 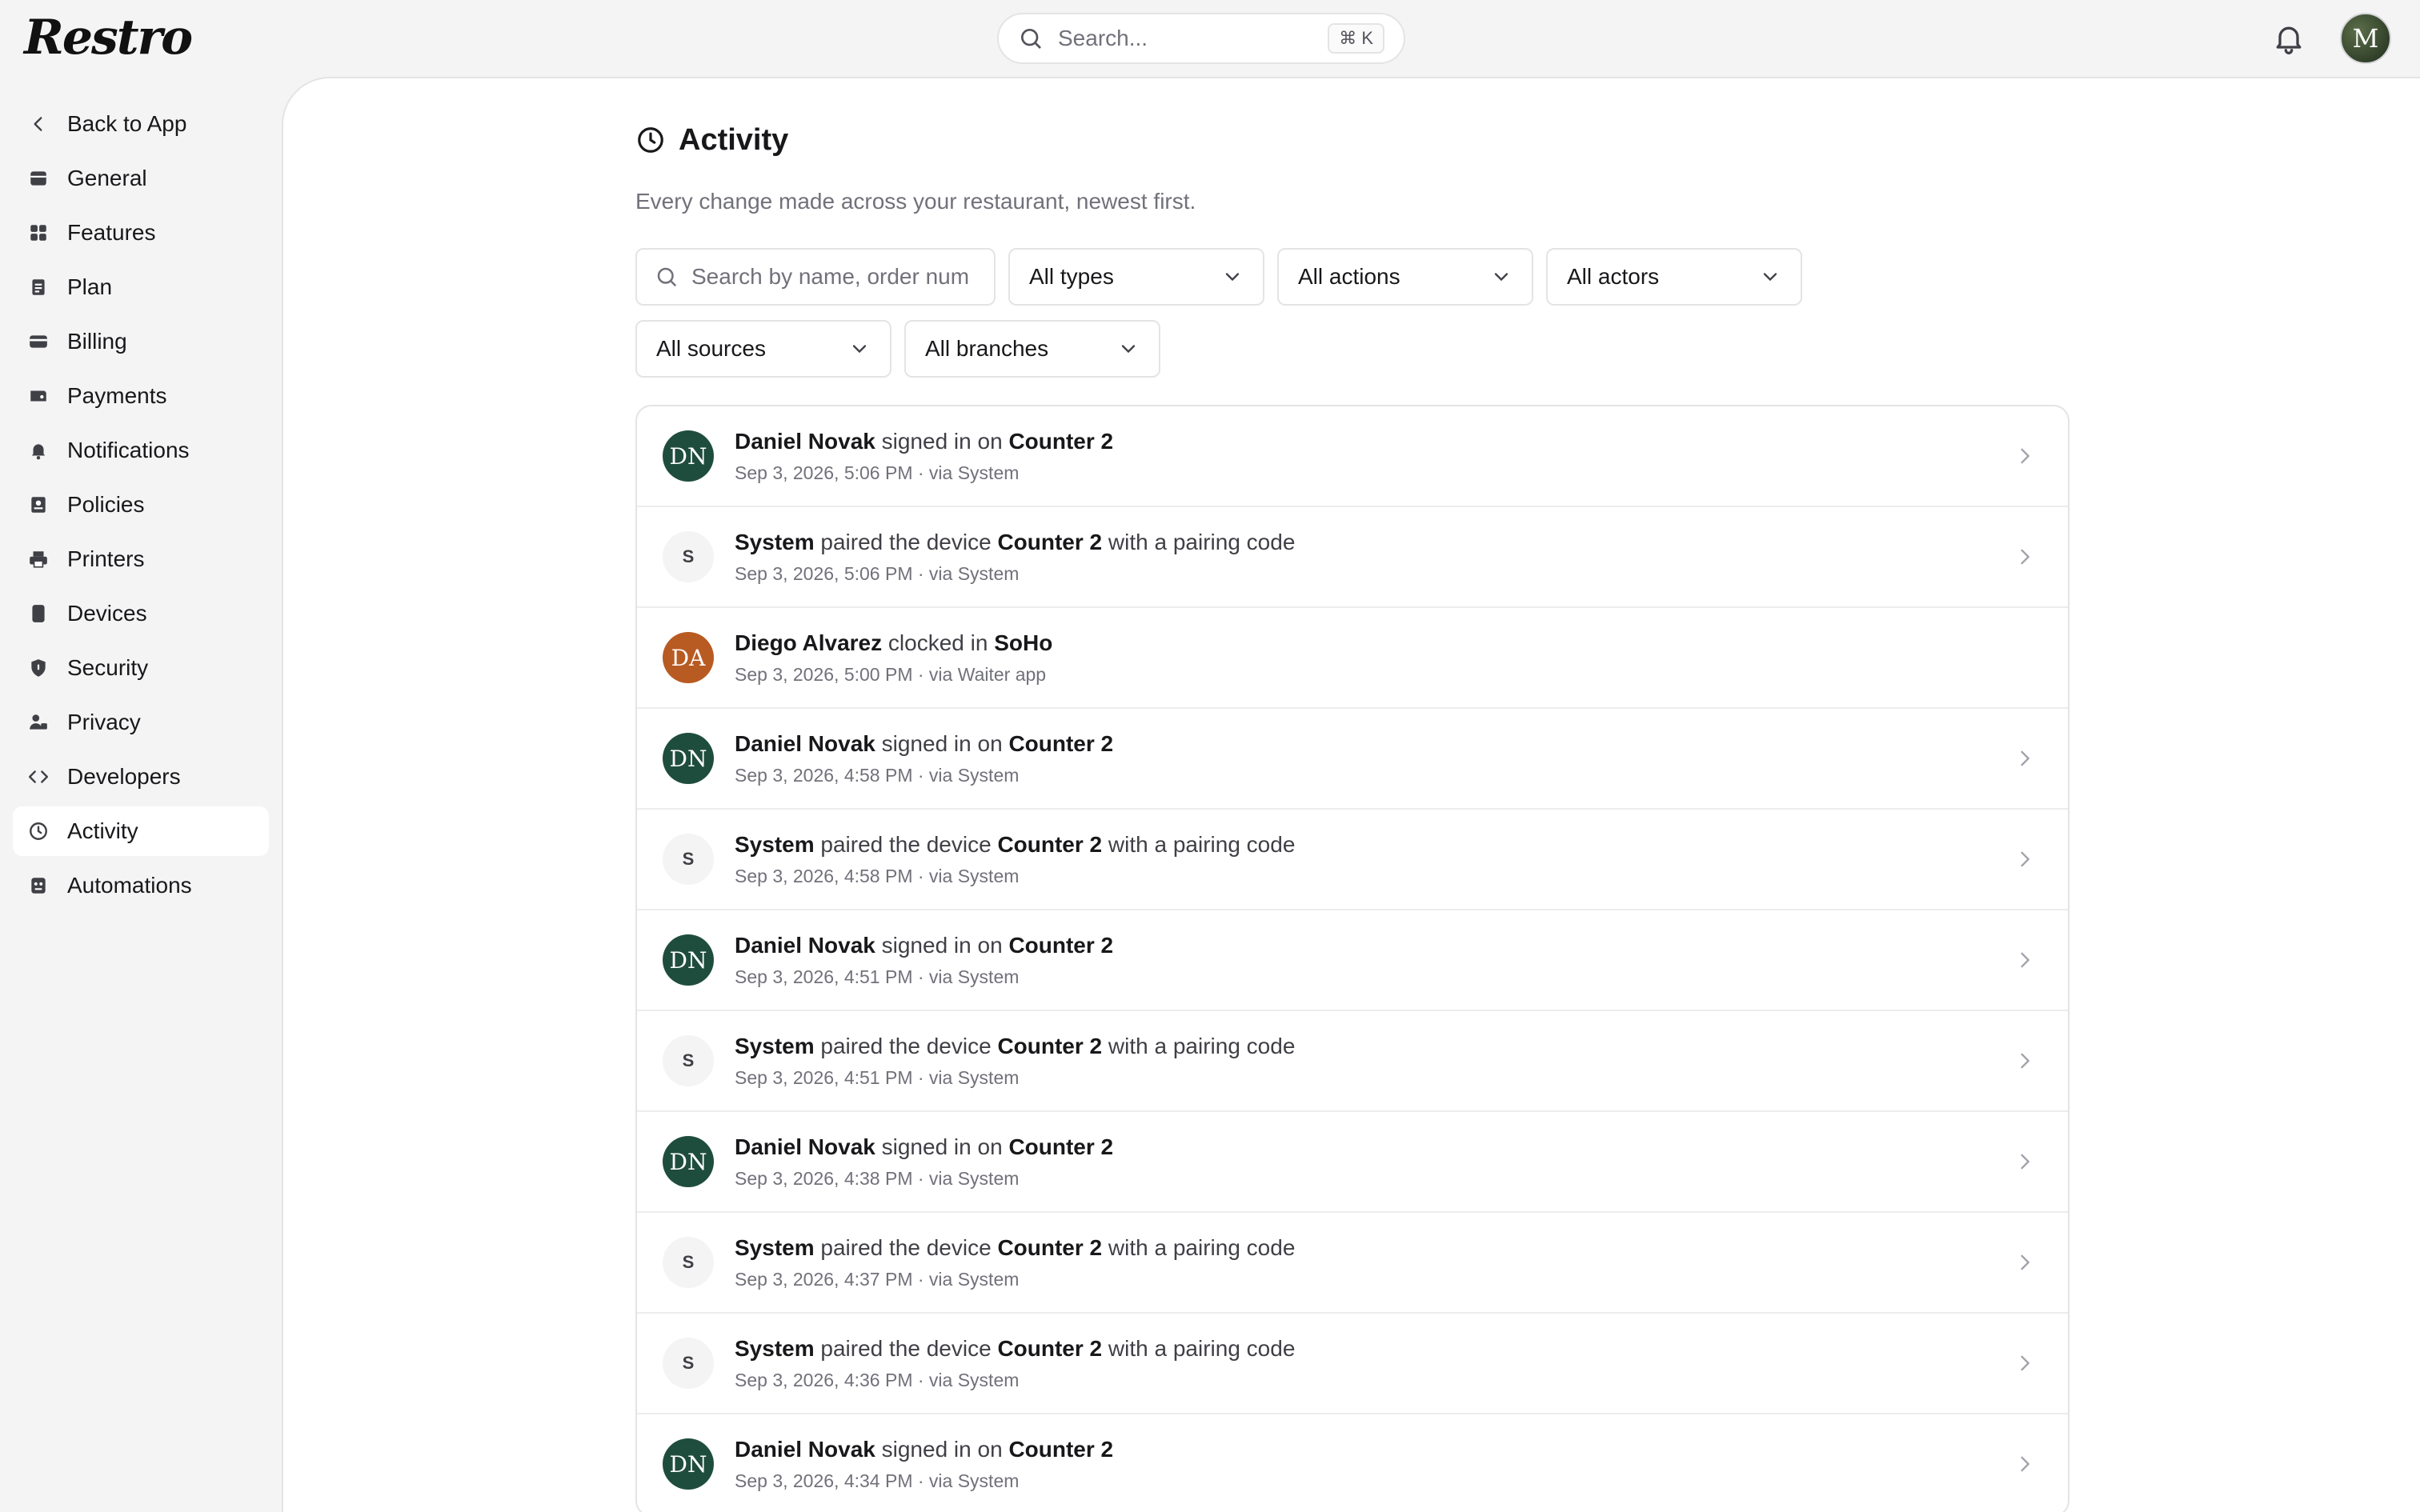 What do you see at coordinates (1349, 276) in the screenshot?
I see `action-filter-value: All actions` at bounding box center [1349, 276].